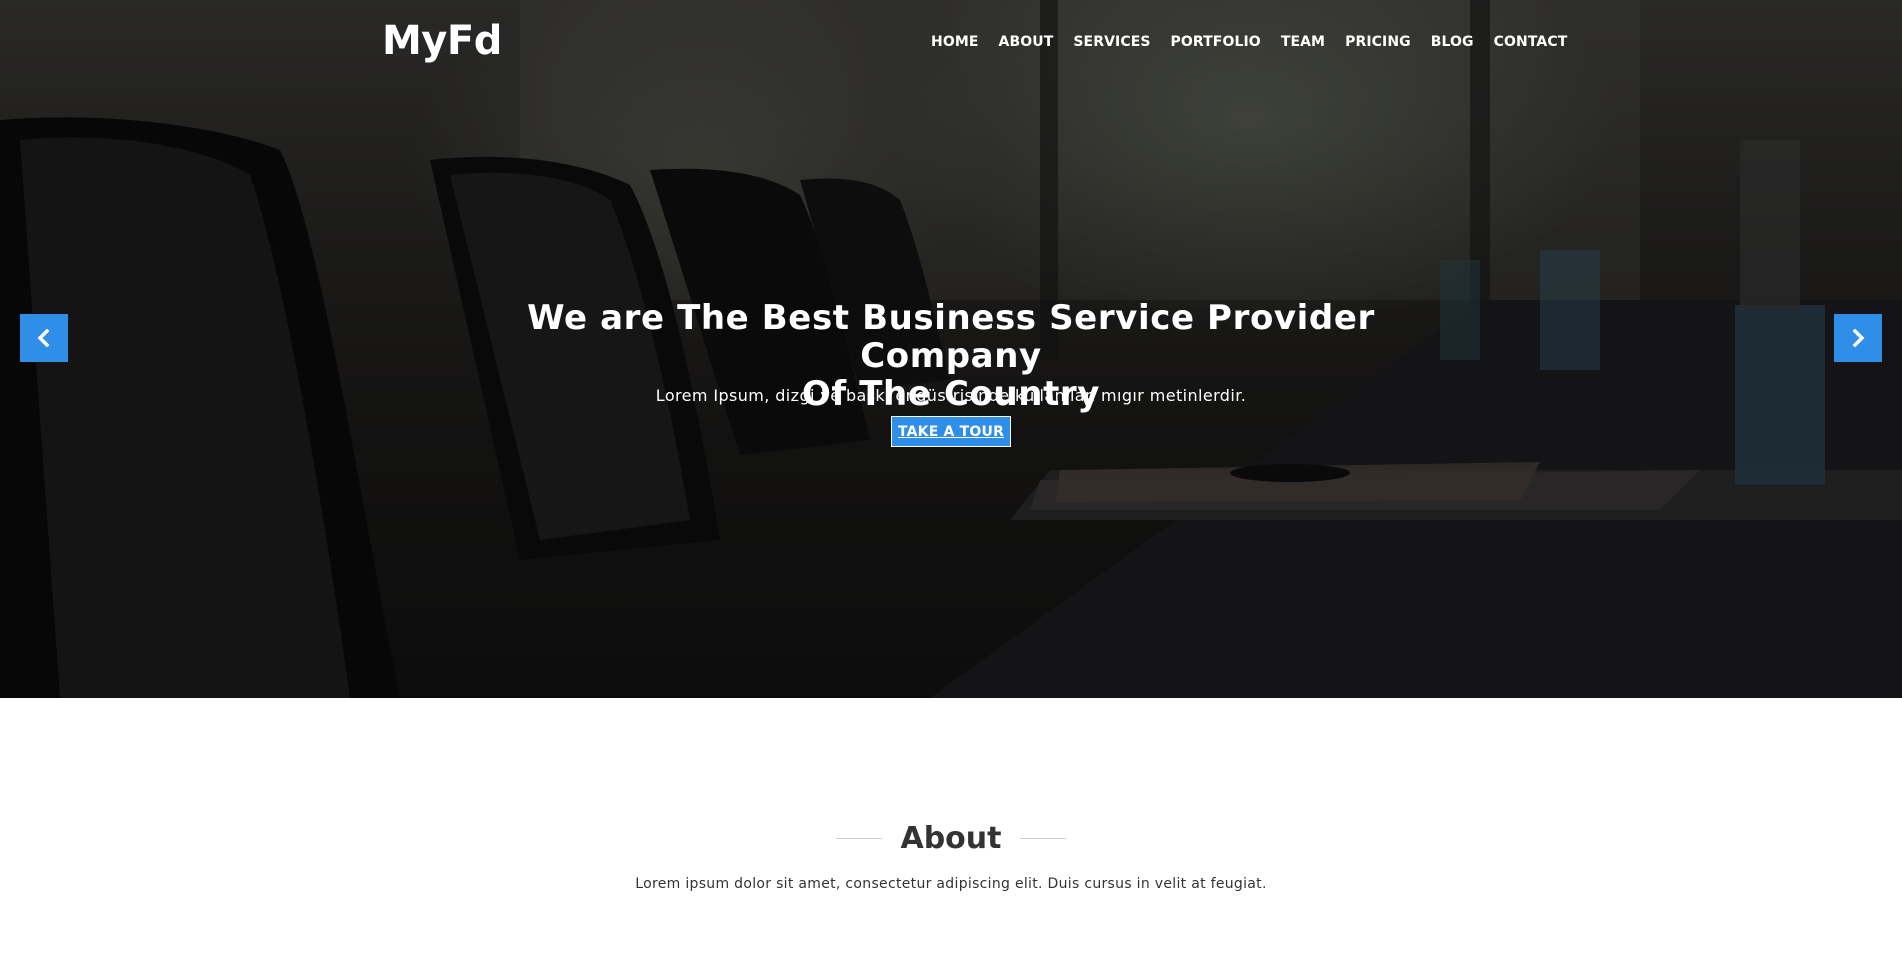 The image size is (1902, 971). I want to click on about-title: About, so click(951, 838).